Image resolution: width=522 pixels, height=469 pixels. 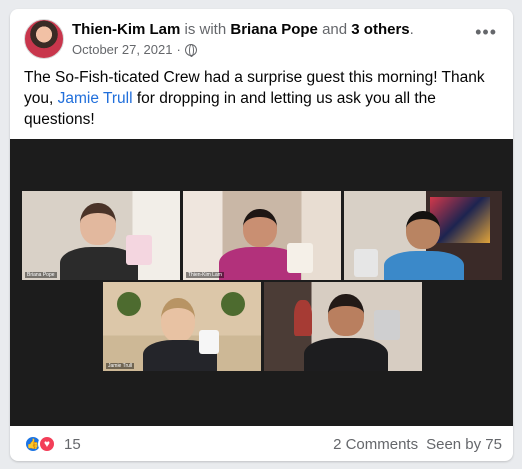 What do you see at coordinates (274, 29) in the screenshot?
I see `tagged-person: Briana Pope` at bounding box center [274, 29].